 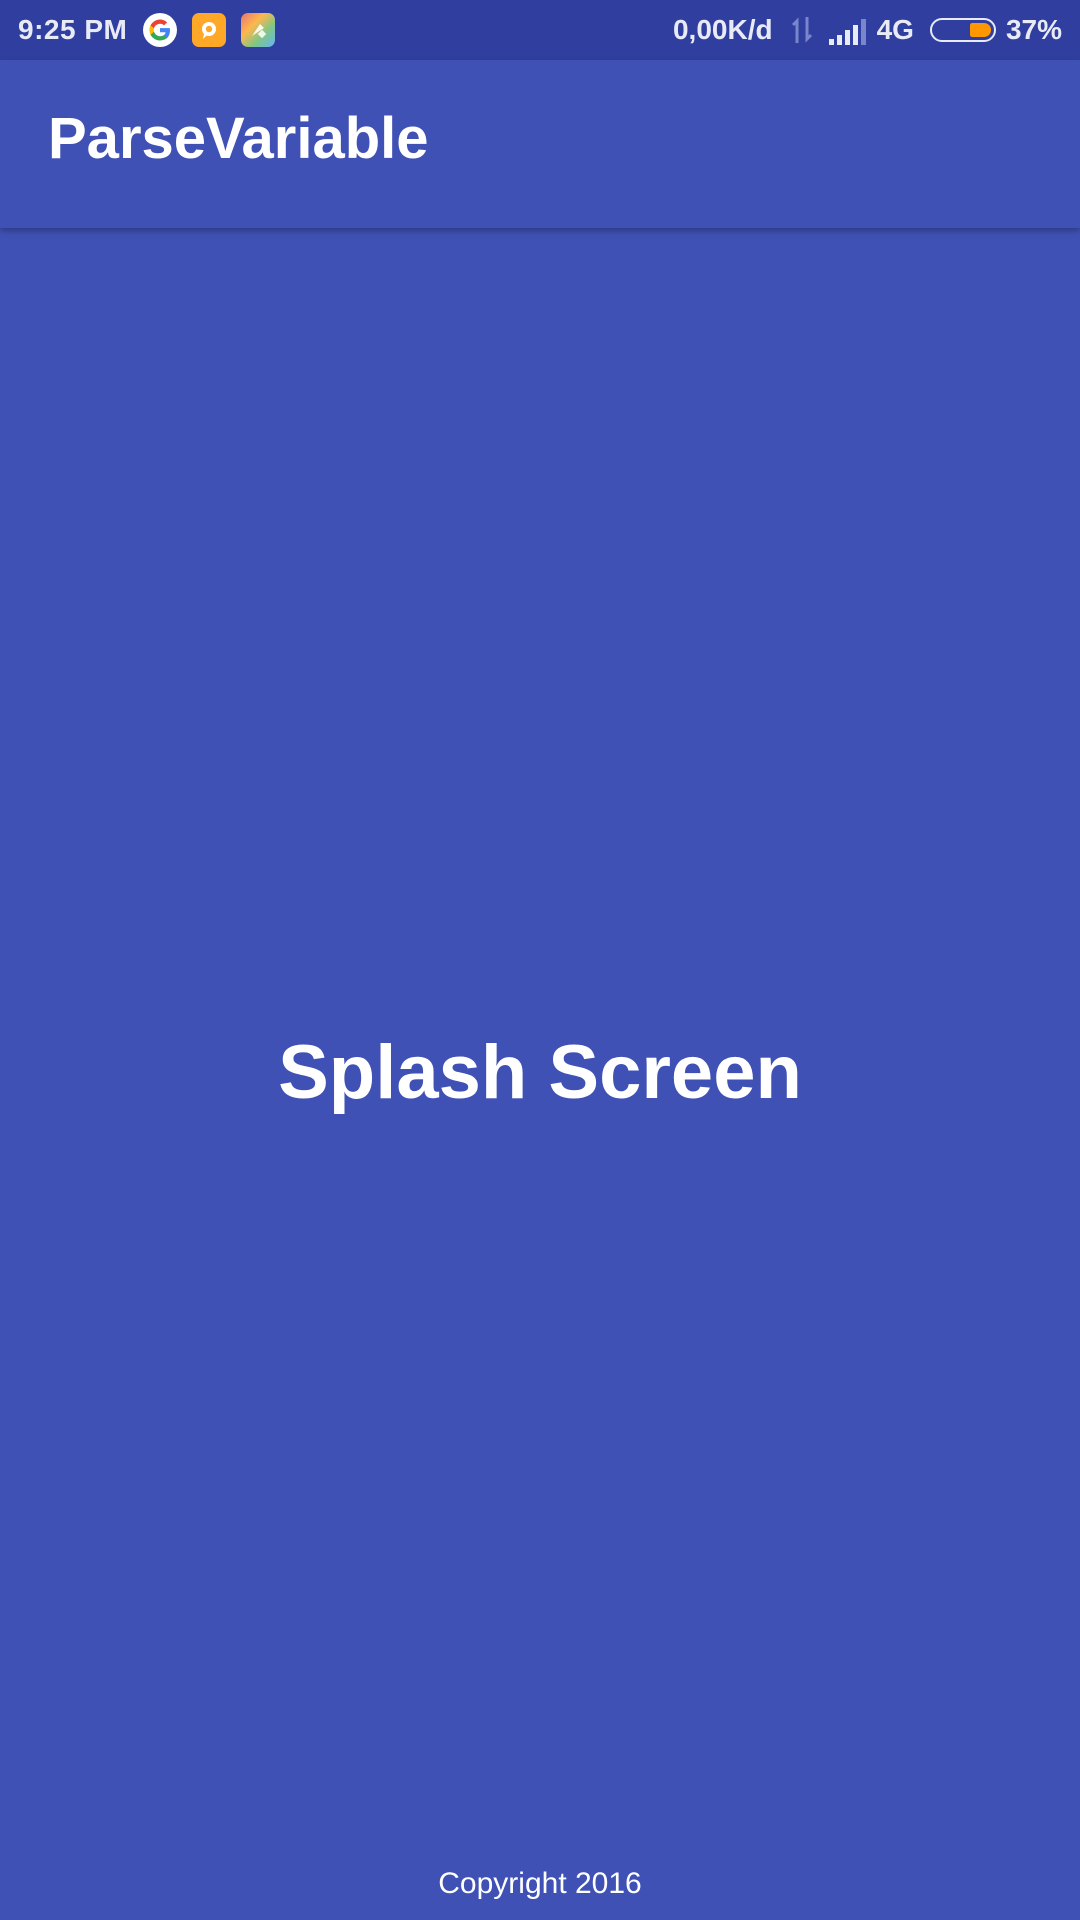 What do you see at coordinates (540, 1883) in the screenshot?
I see `copyright-text: Copyright 2016` at bounding box center [540, 1883].